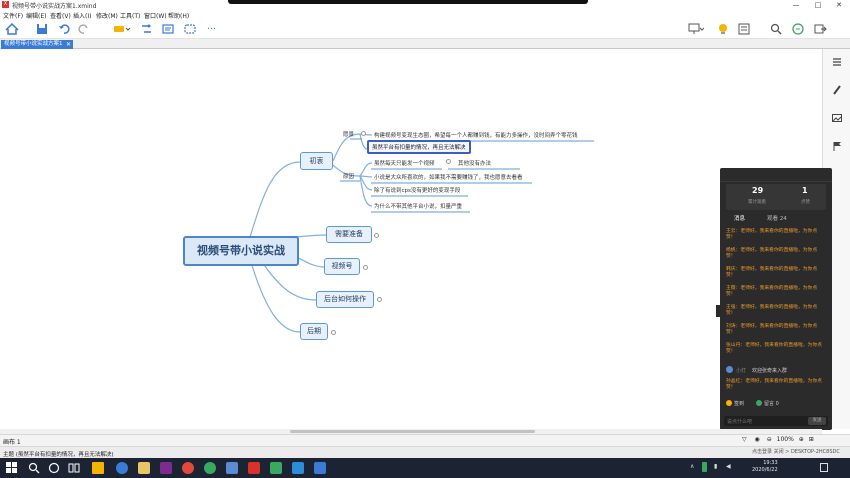 Image resolution: width=850 pixels, height=478 pixels. What do you see at coordinates (772, 329) in the screenshot?
I see `chat-message: 刘涛：老师好，我来看你的直播啦，为你点赞！` at bounding box center [772, 329].